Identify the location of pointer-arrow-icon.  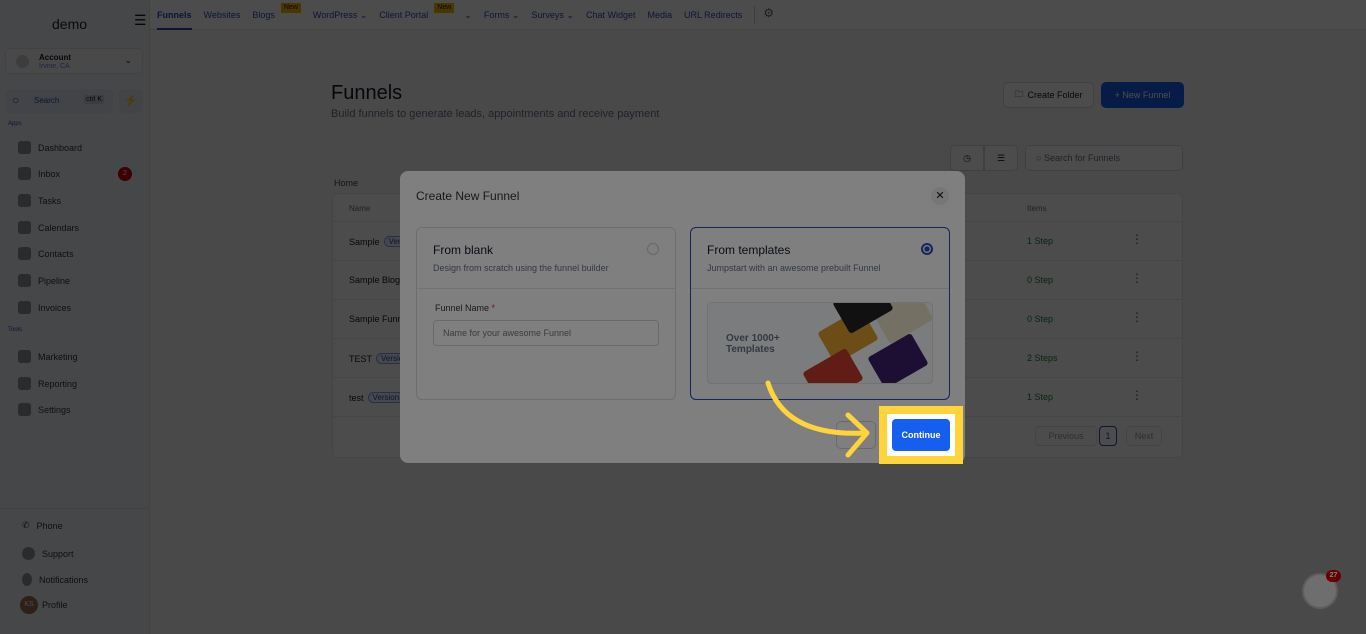
(817, 419).